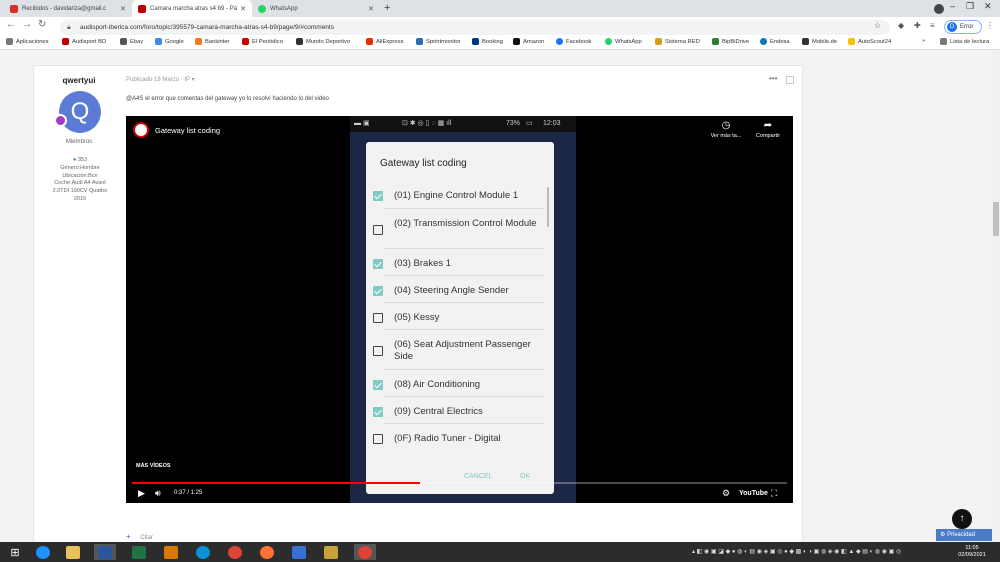 Image resolution: width=1000 pixels, height=562 pixels. What do you see at coordinates (726, 493) in the screenshot?
I see `settings-icon: ⚙` at bounding box center [726, 493].